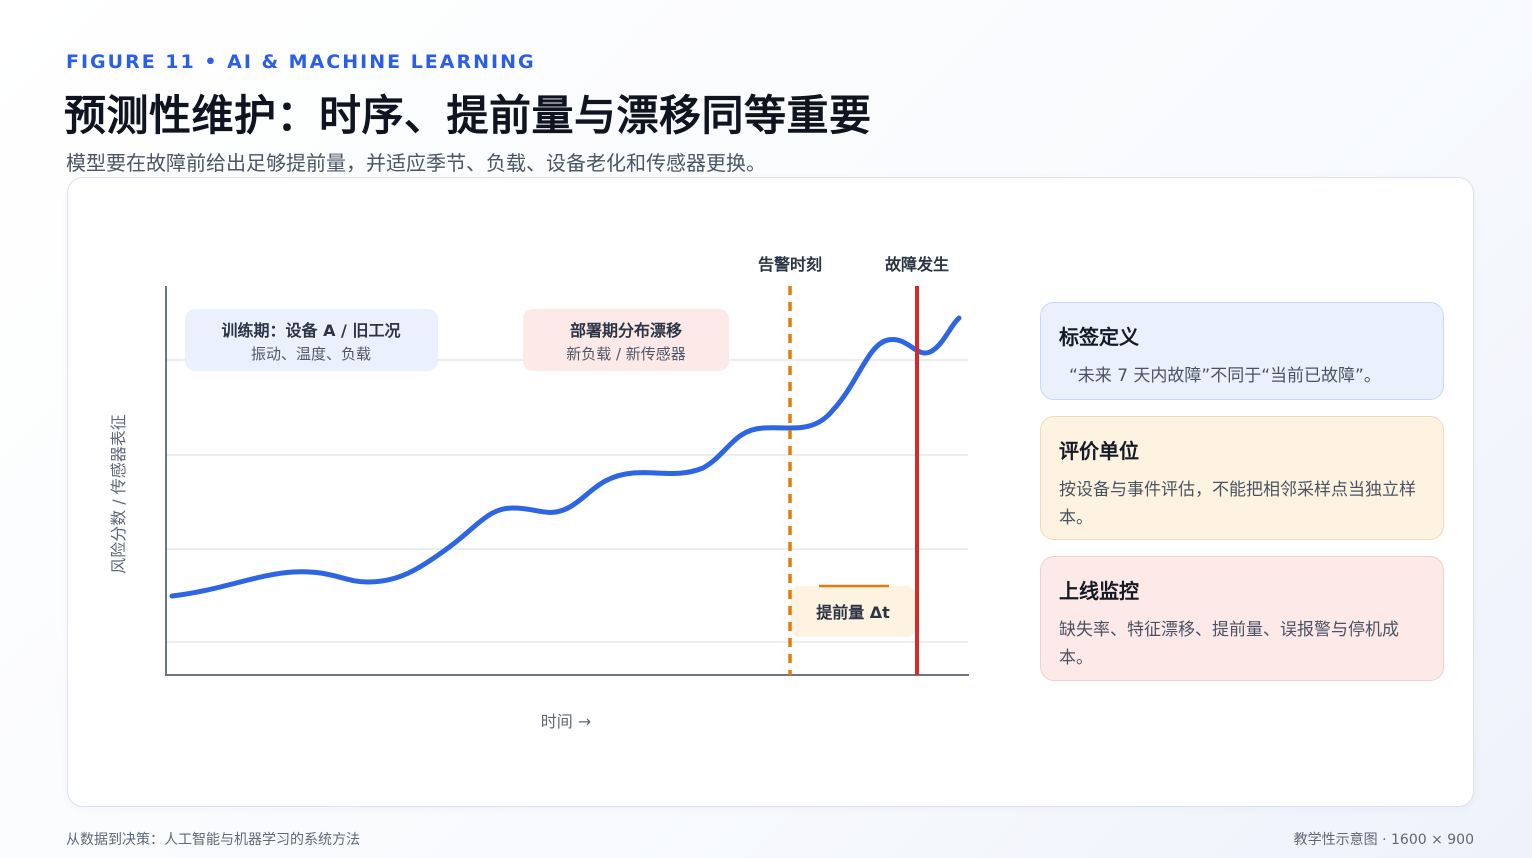  I want to click on drift-box-title: 部署期分布漂移, so click(626, 330).